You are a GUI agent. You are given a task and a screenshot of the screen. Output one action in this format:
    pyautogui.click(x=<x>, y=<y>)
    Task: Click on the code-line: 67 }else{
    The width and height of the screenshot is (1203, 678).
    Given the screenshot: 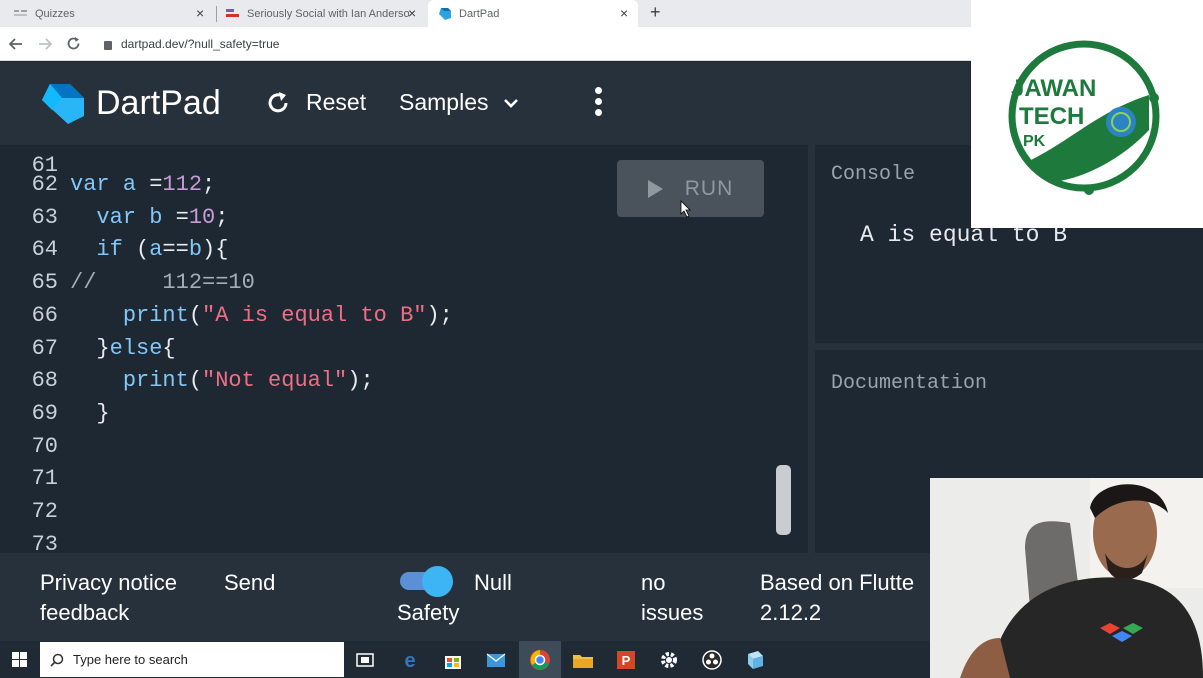 What is the action you would take?
    pyautogui.click(x=404, y=352)
    